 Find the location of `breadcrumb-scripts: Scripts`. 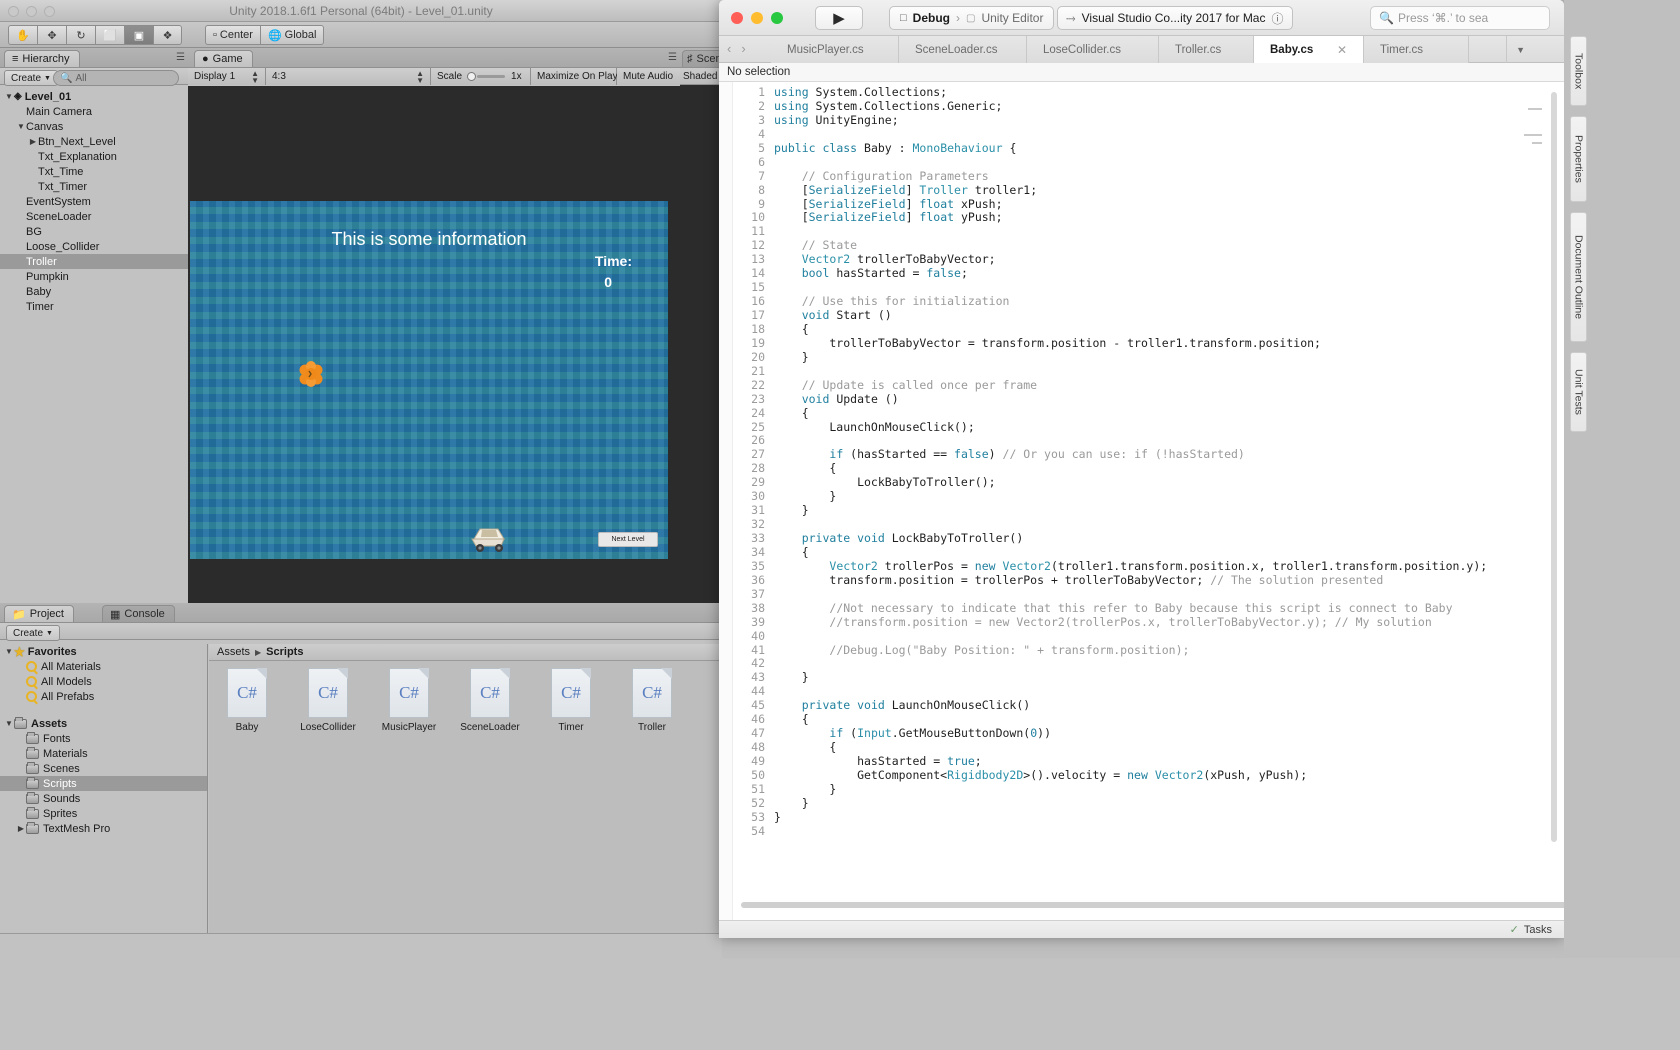

breadcrumb-scripts: Scripts is located at coordinates (284, 652).